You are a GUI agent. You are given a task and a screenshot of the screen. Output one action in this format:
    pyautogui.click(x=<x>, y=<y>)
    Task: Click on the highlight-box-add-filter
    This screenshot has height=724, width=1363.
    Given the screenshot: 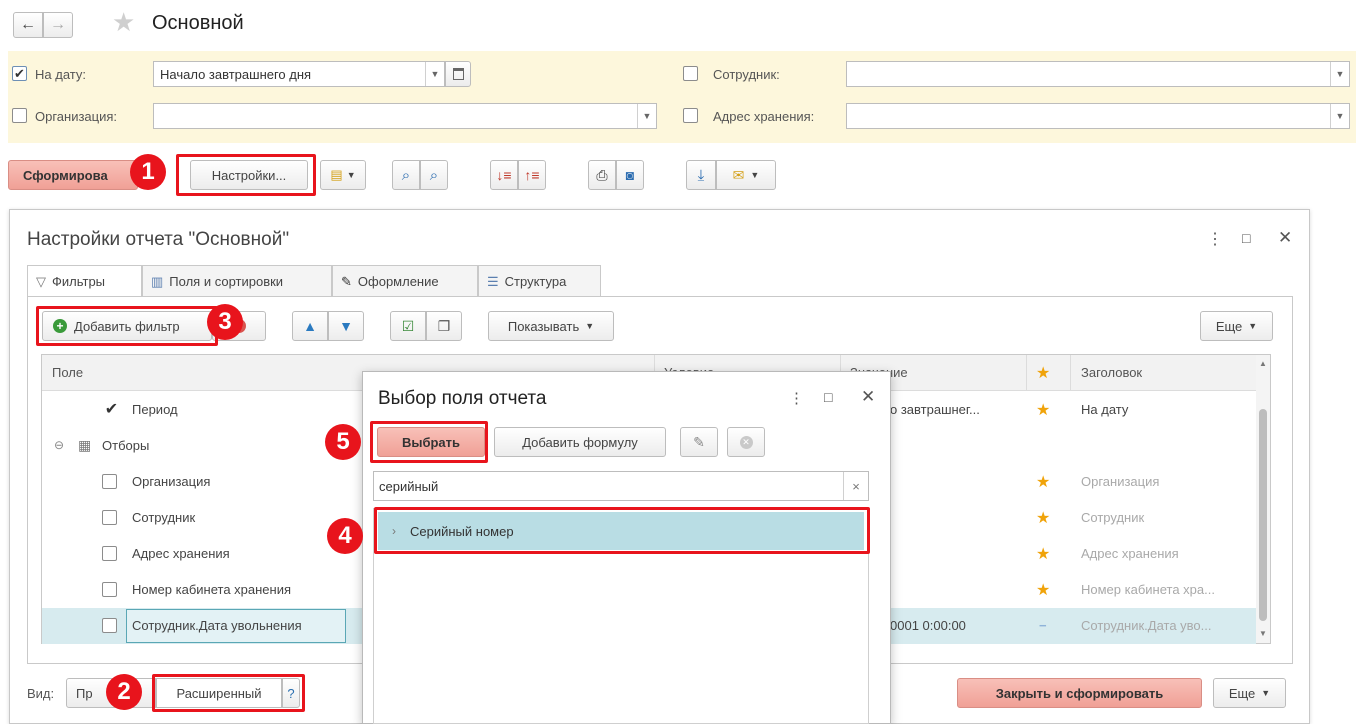 What is the action you would take?
    pyautogui.click(x=127, y=326)
    